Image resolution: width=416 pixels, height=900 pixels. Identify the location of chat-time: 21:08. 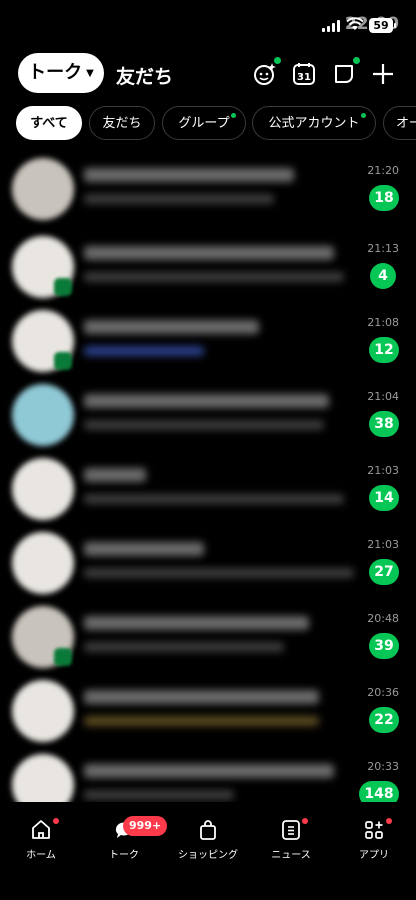
(383, 322).